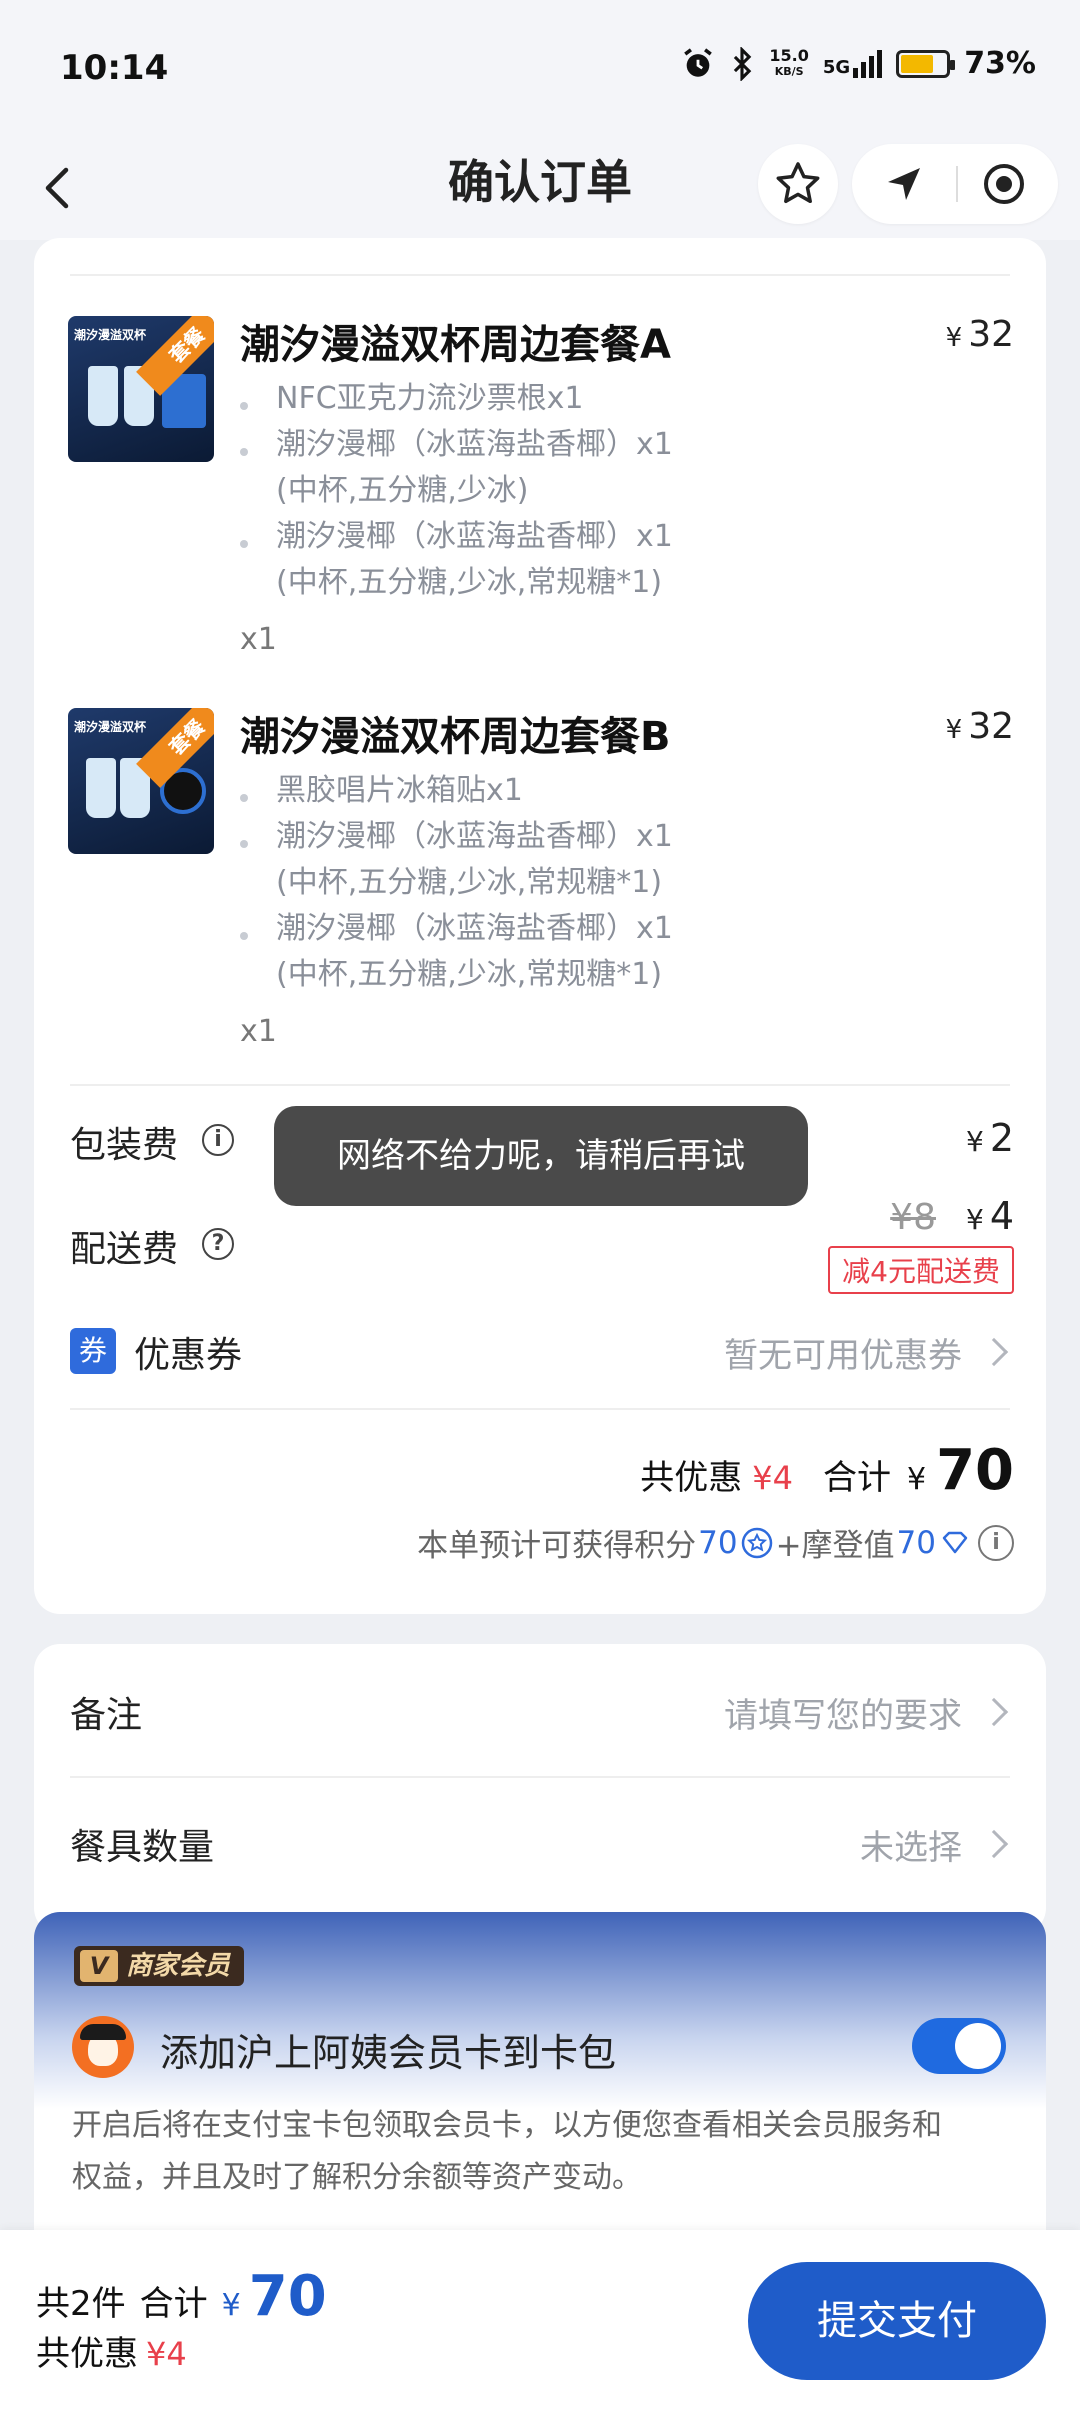  Describe the element at coordinates (106, 1715) in the screenshot. I see `notes-label: 备注` at that location.